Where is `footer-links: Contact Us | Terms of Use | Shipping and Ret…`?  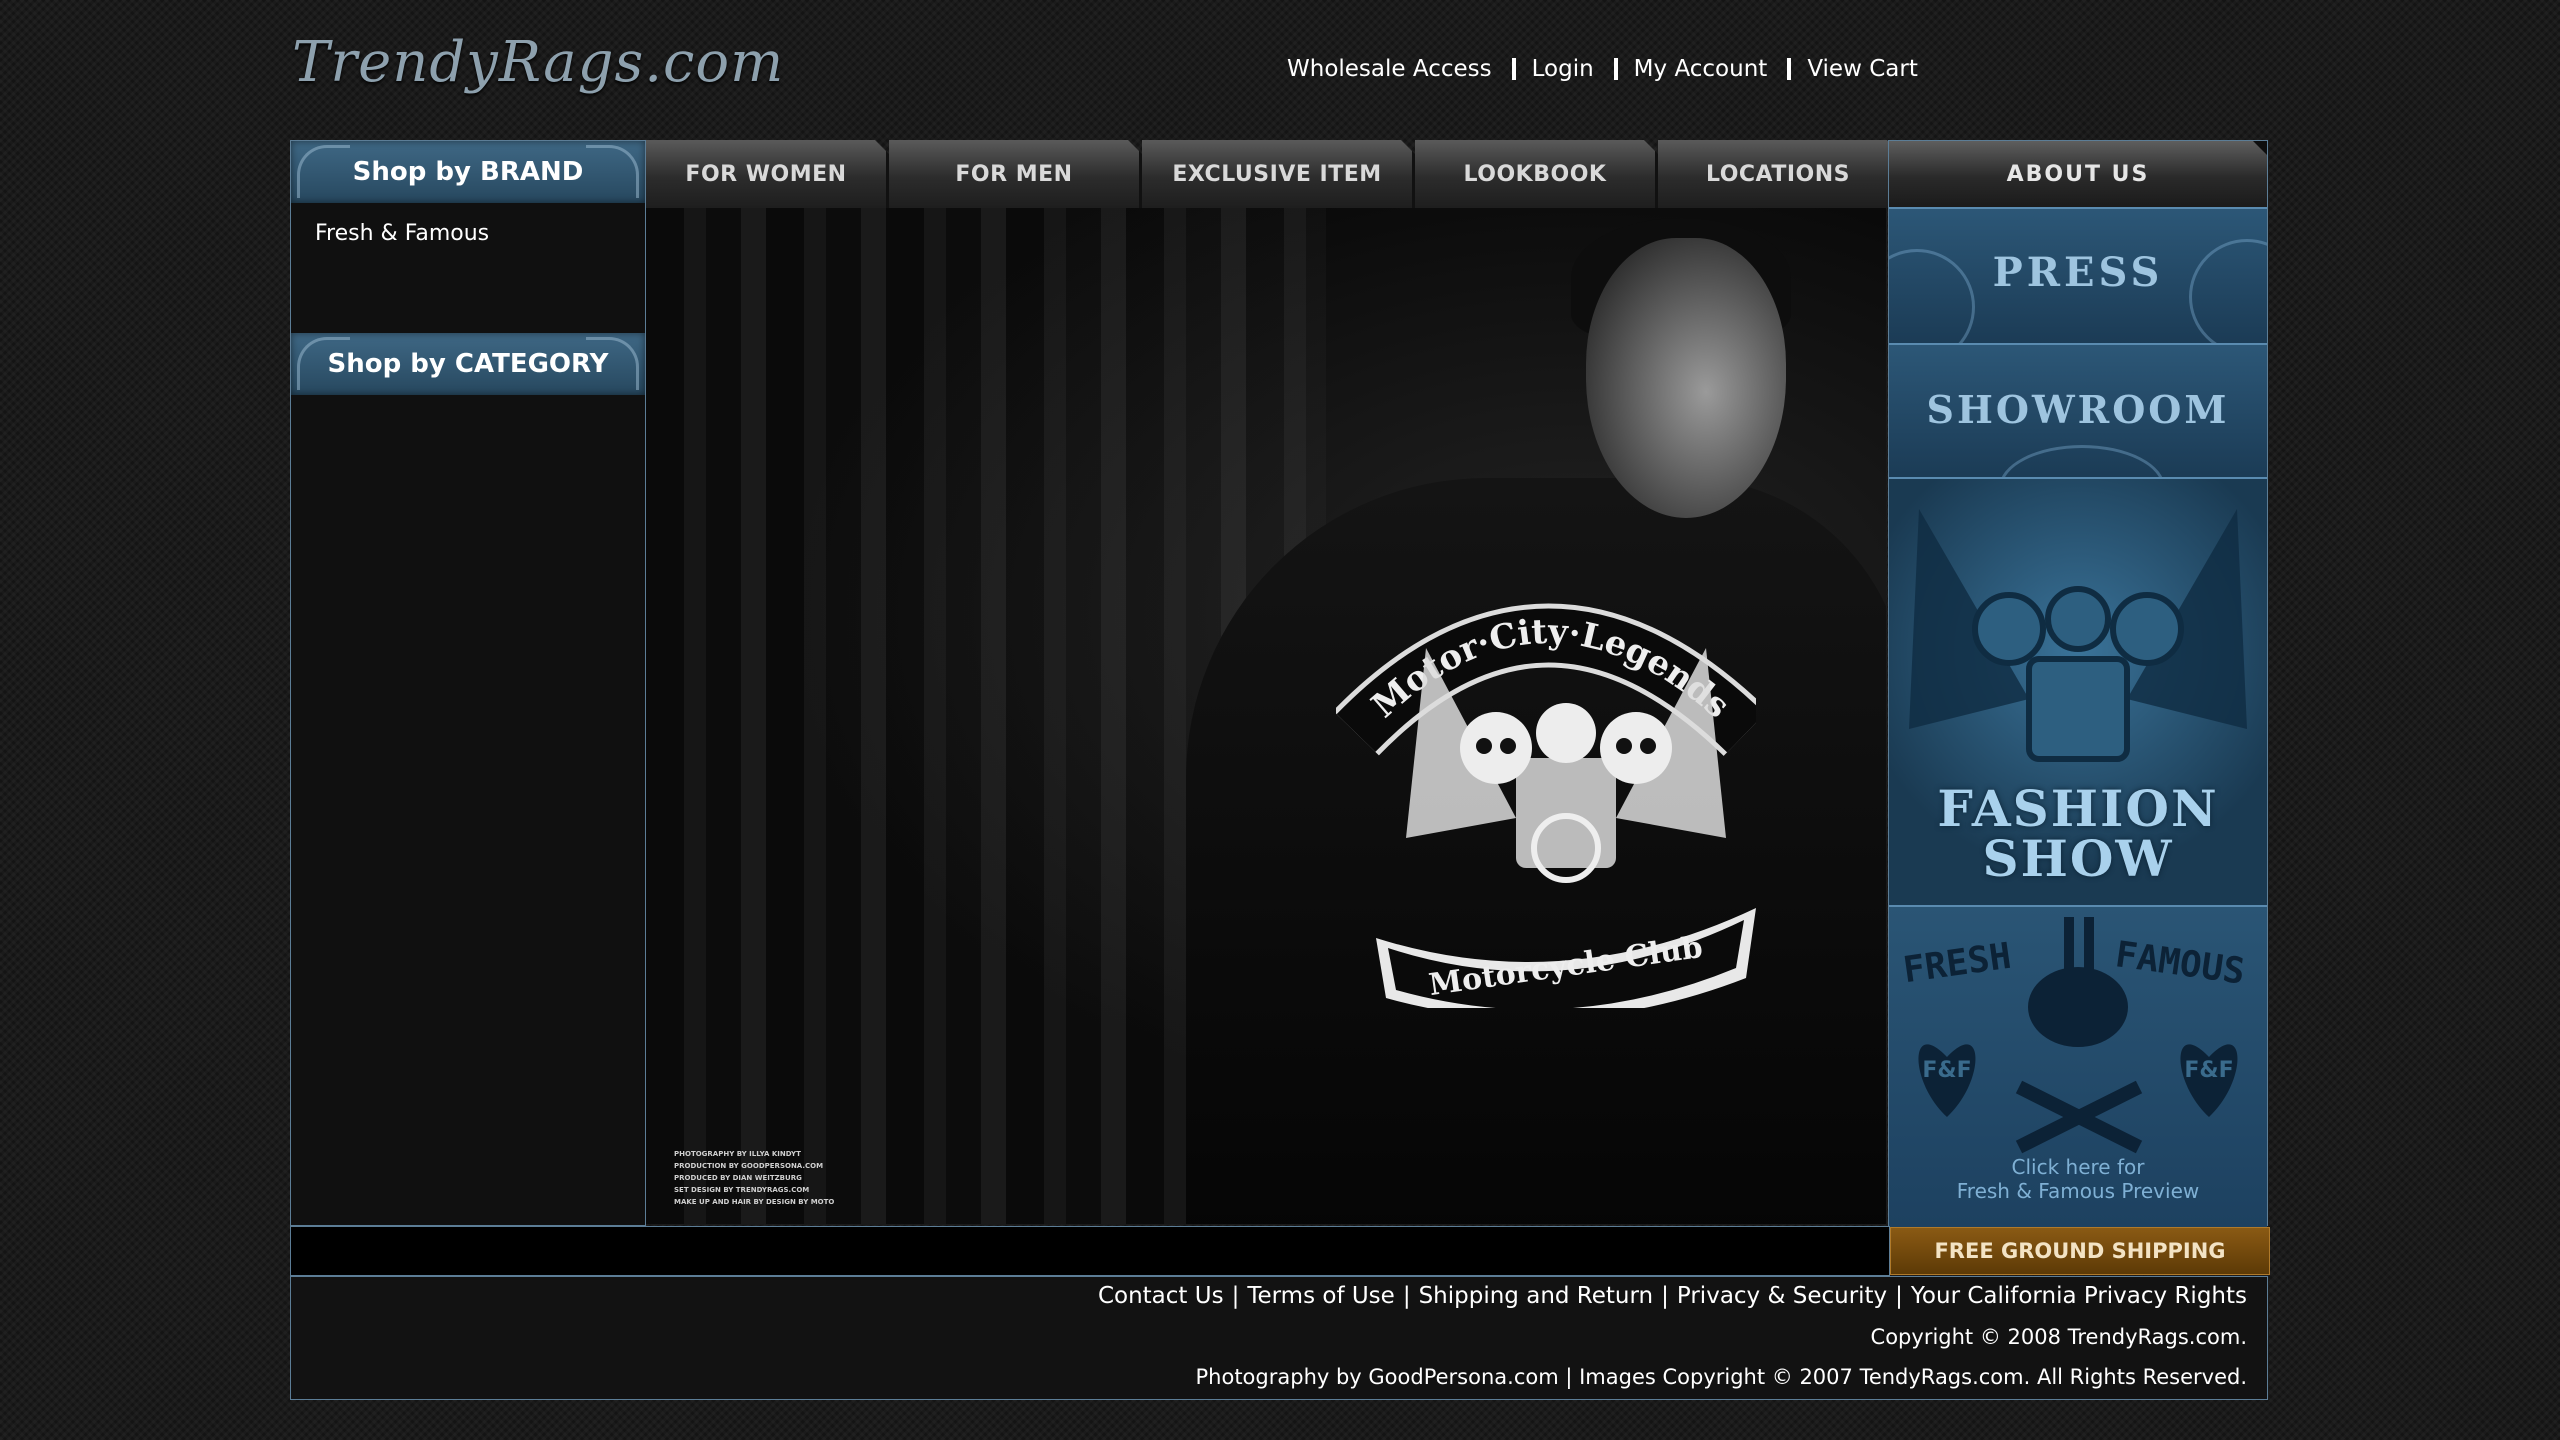 footer-links: Contact Us | Terms of Use | Shipping and Ret… is located at coordinates (1672, 1296).